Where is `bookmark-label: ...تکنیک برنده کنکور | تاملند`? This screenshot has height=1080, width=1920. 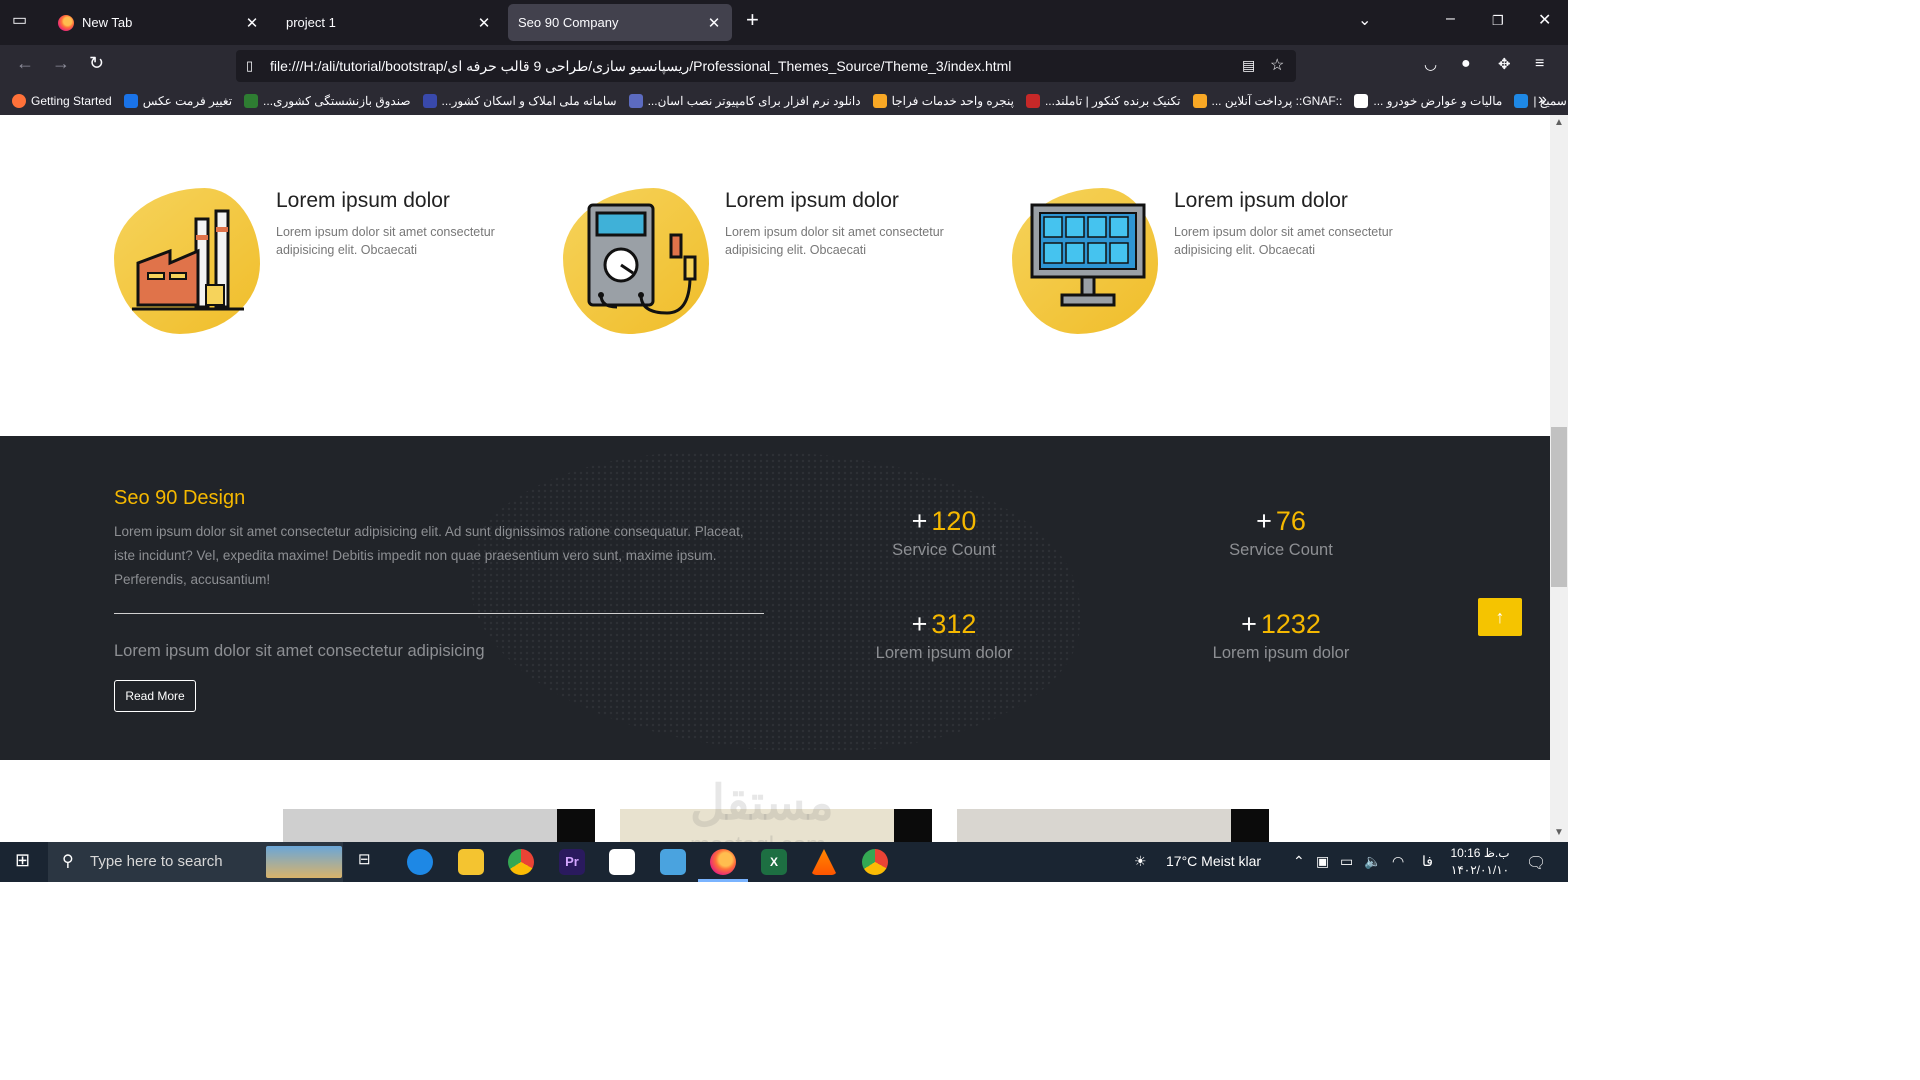 bookmark-label: ...تکنیک برنده کنکور | تاملند is located at coordinates (1112, 101).